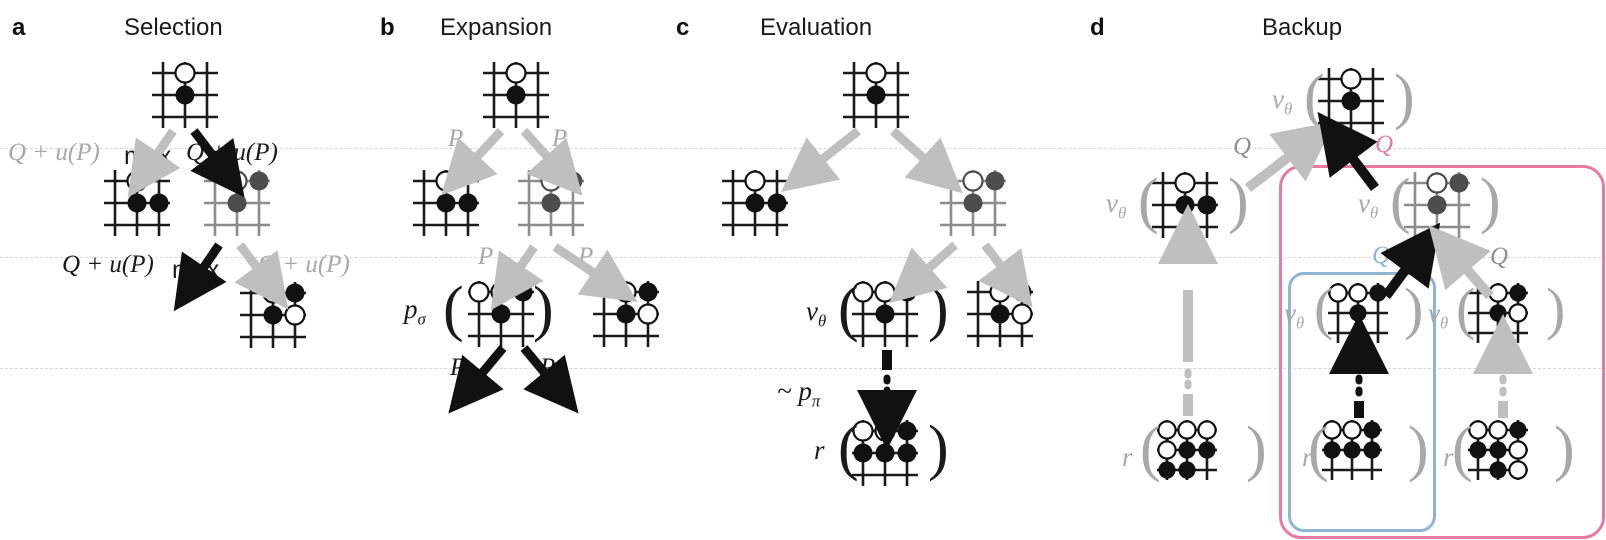  I want to click on board-terminal-right-d, so click(1498, 450).